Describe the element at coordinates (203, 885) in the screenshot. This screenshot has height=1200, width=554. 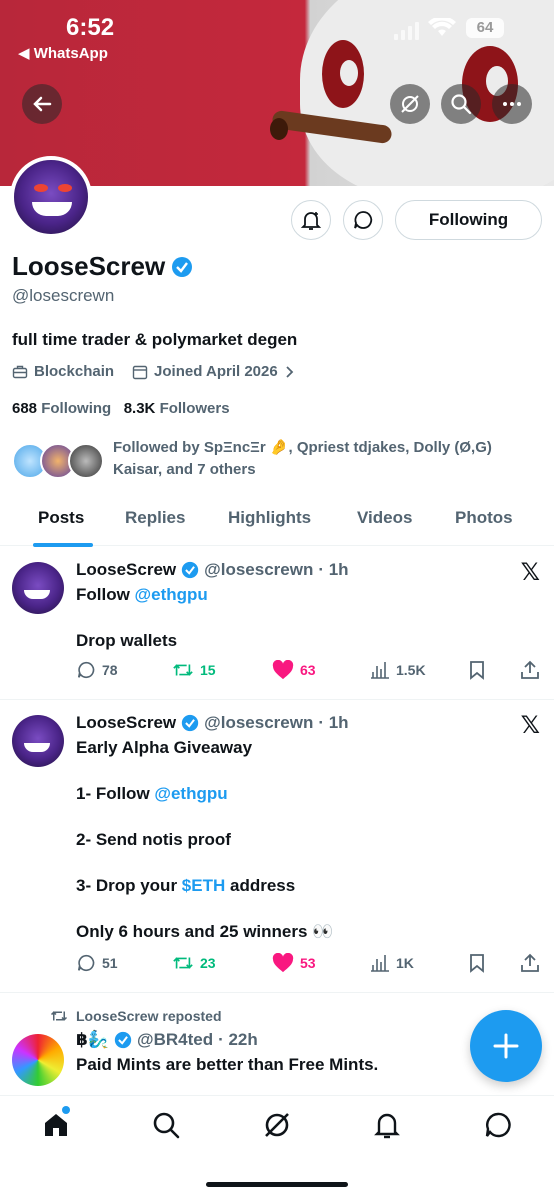
I see `cashtag-link: $ETH` at that location.